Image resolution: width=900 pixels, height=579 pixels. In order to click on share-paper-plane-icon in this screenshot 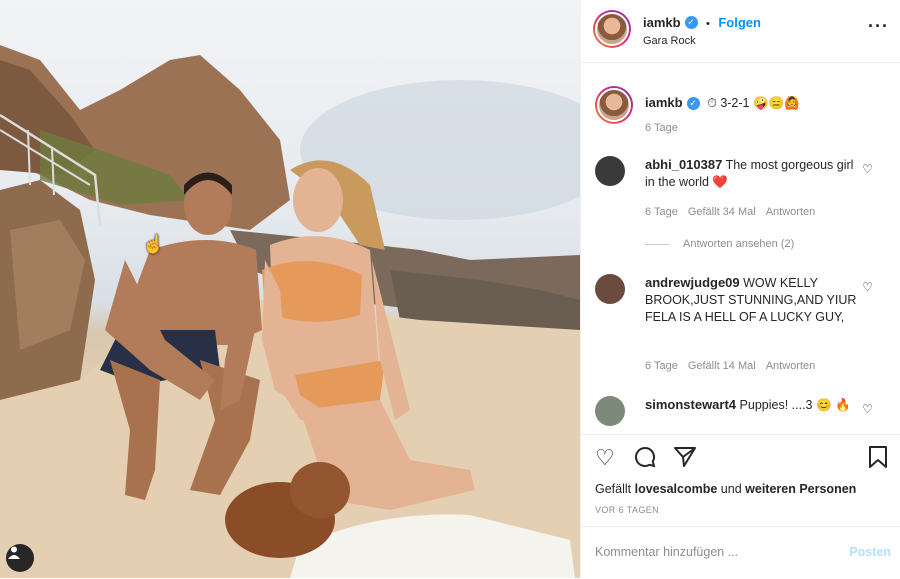, I will do `click(685, 460)`.